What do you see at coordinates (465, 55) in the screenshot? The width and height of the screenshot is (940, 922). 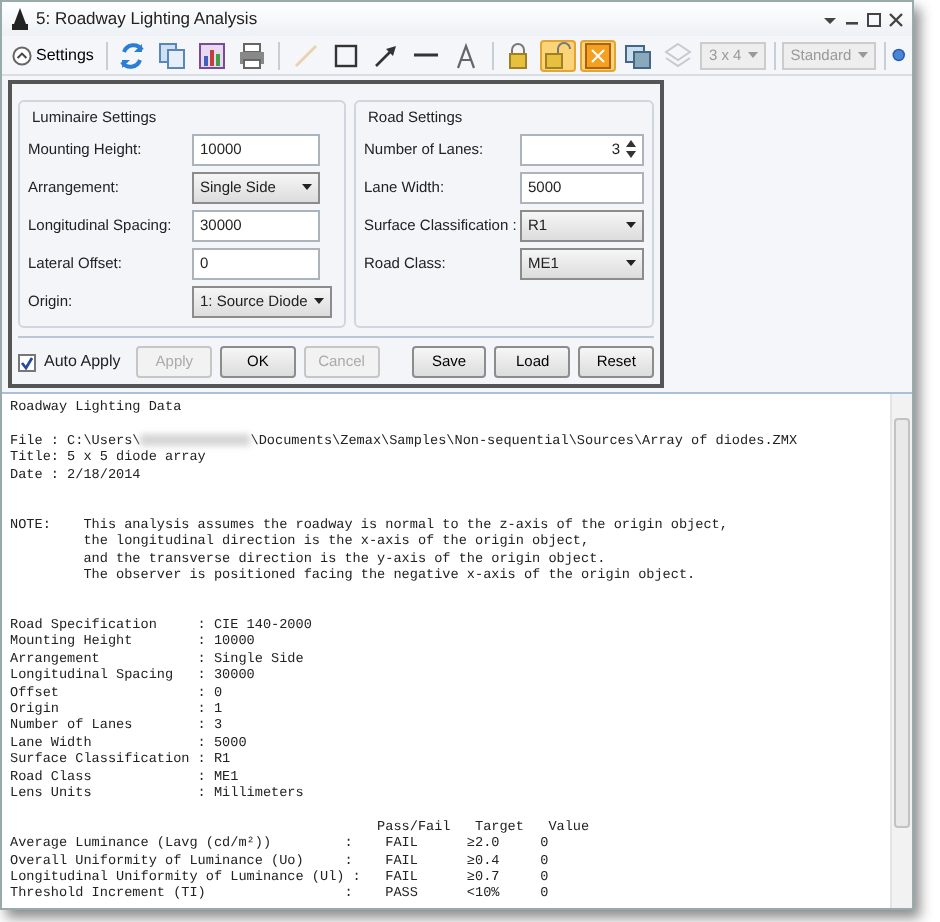 I see `text-icon` at bounding box center [465, 55].